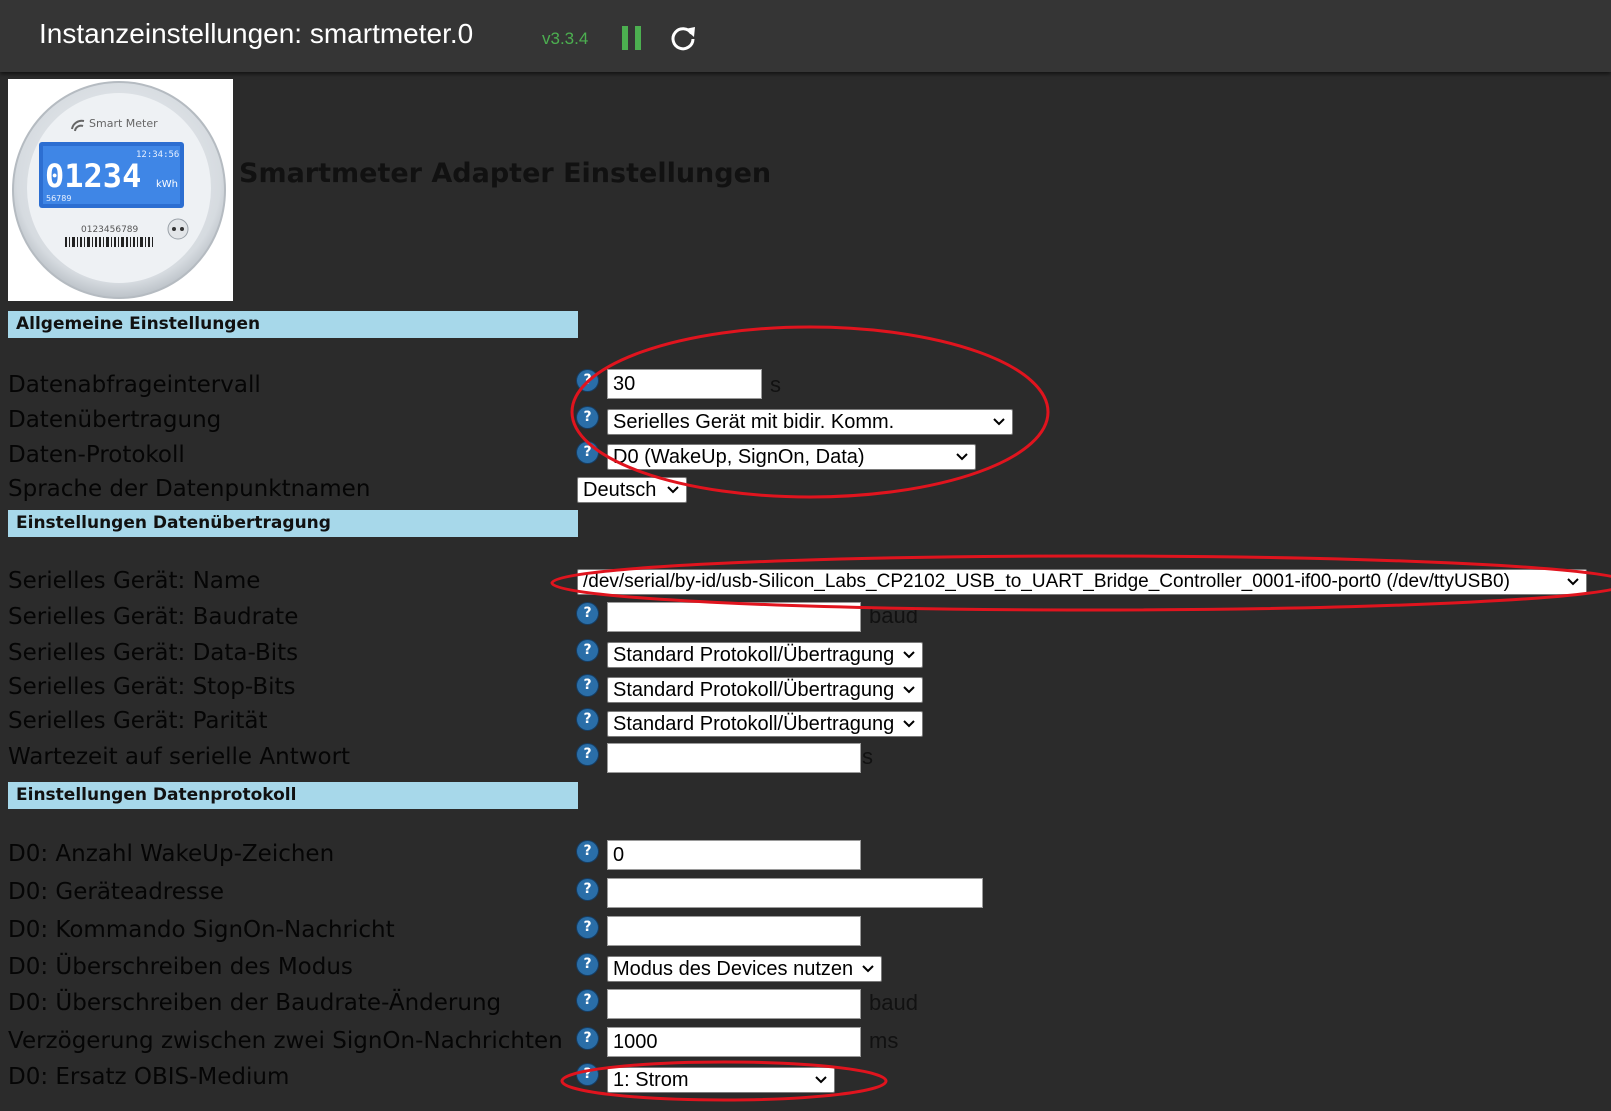 The height and width of the screenshot is (1111, 1611). I want to click on obis-select-value: 1: Strom, so click(651, 1080).